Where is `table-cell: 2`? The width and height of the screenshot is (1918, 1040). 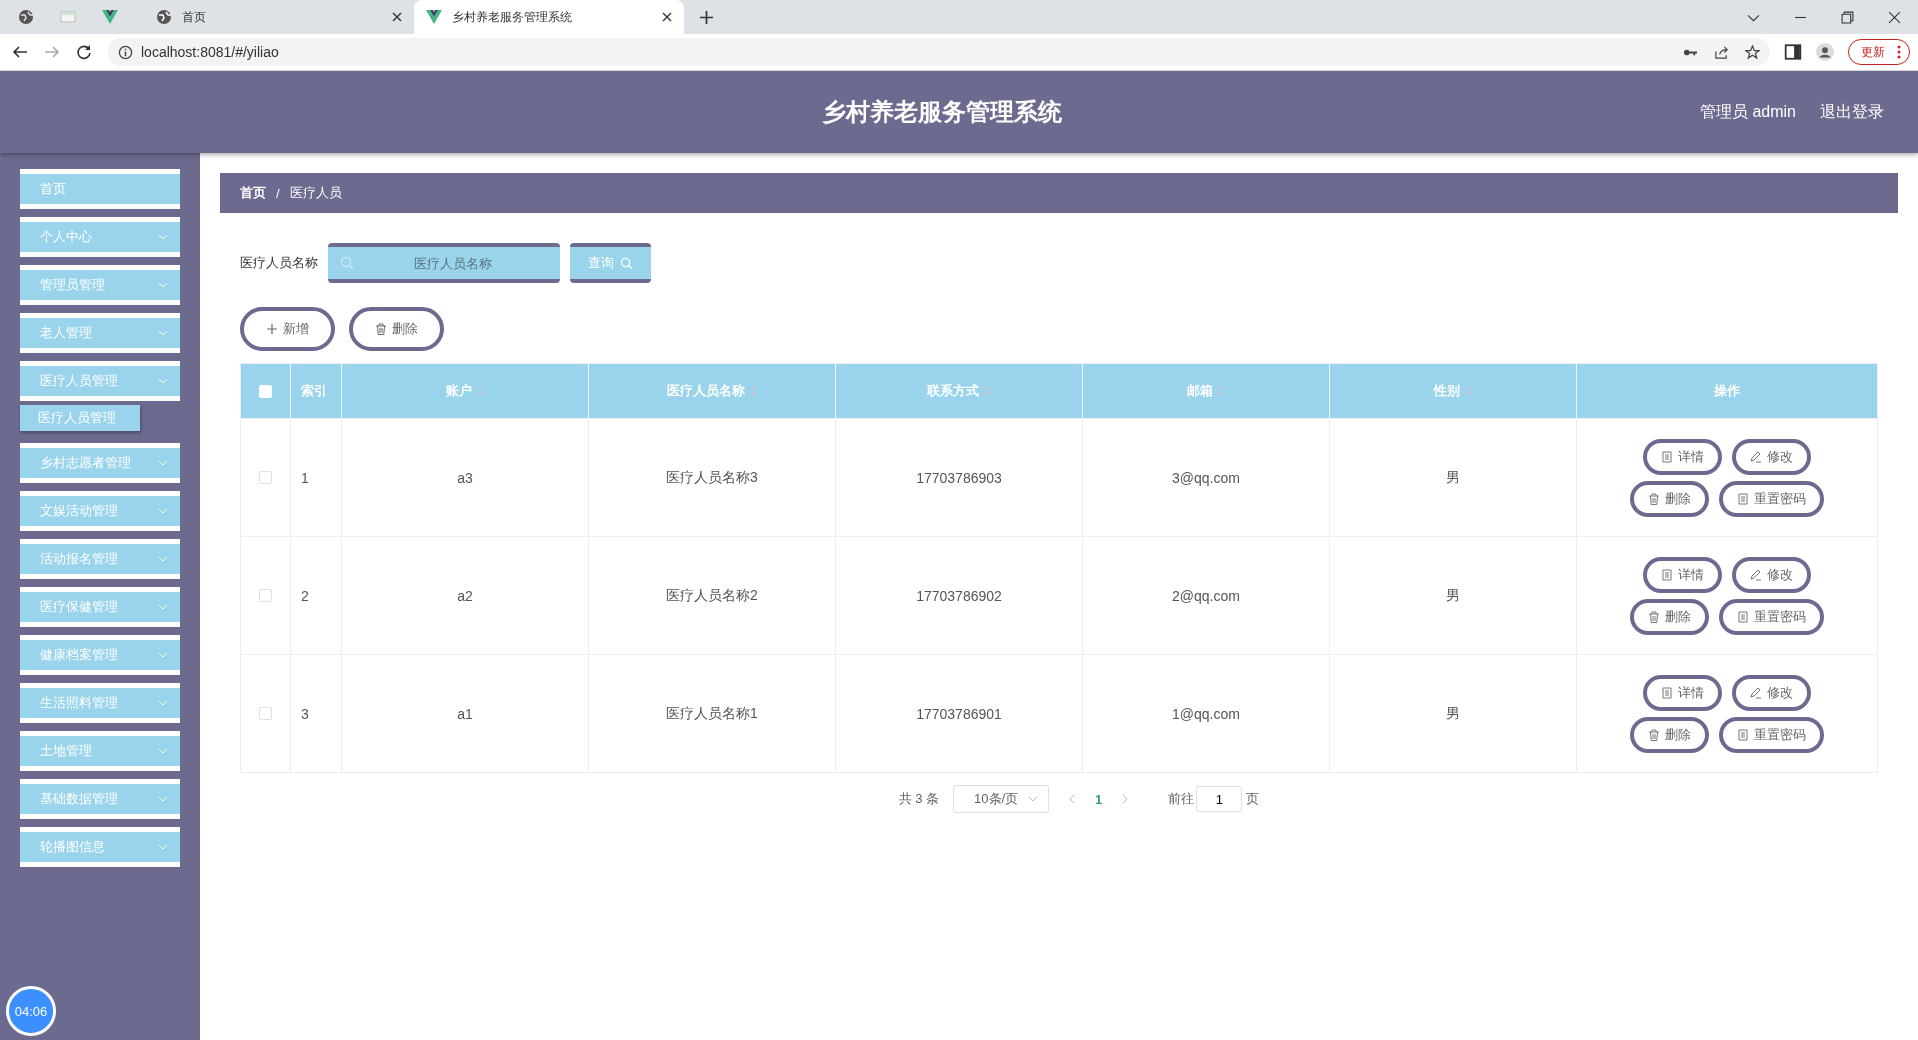
table-cell: 2 is located at coordinates (305, 595).